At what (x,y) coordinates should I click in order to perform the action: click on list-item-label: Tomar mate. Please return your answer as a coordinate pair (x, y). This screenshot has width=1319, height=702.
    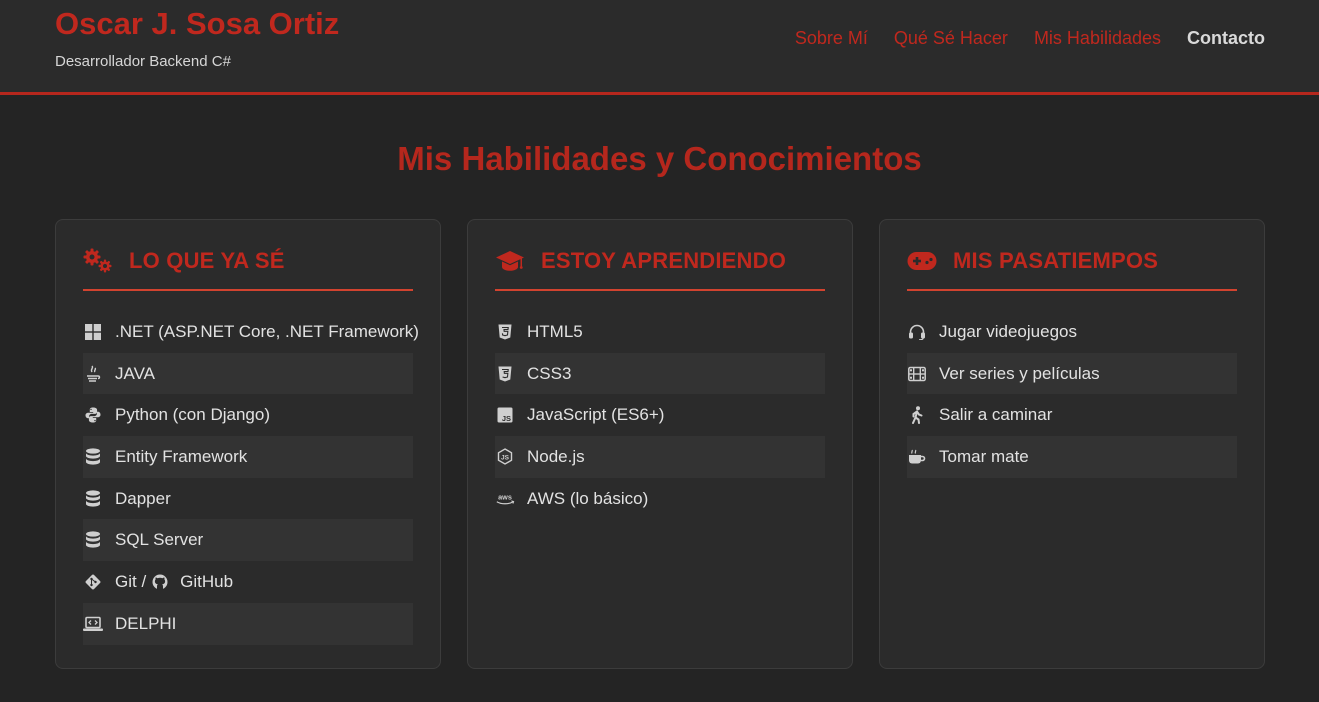
    Looking at the image, I should click on (984, 456).